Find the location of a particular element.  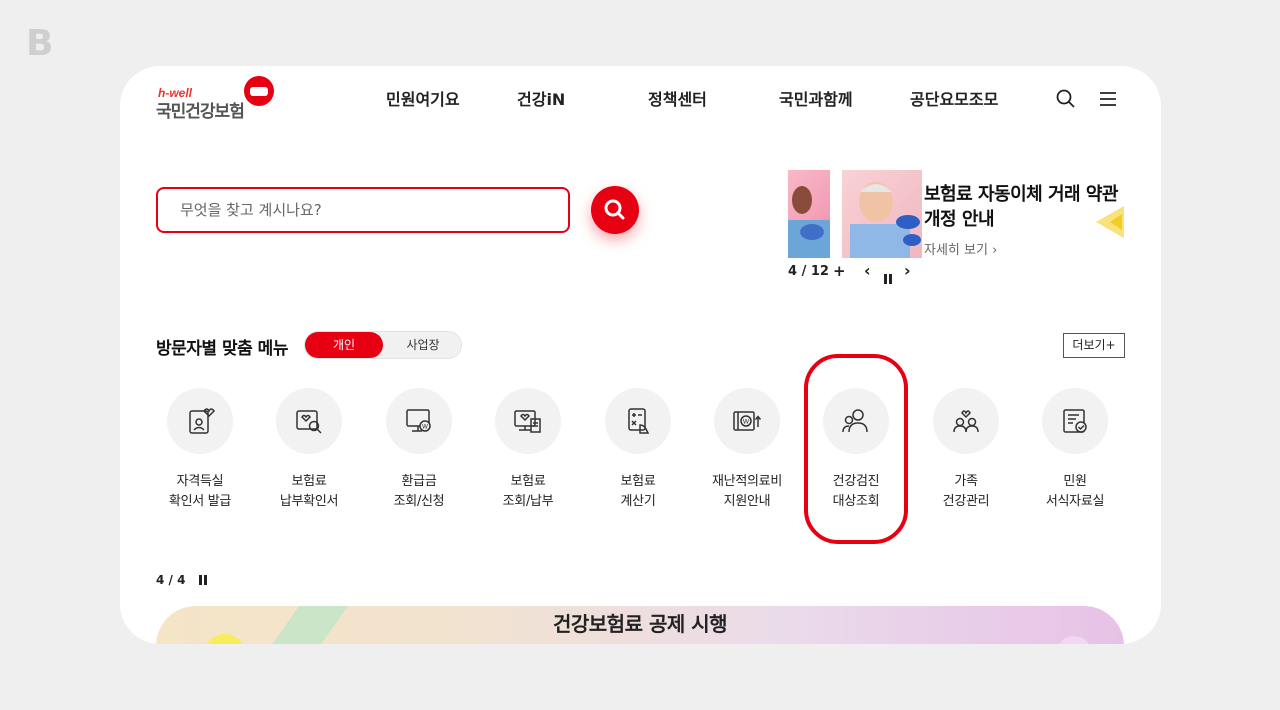

section-title: 방문자별 맞춤 메뉴 is located at coordinates (222, 349).